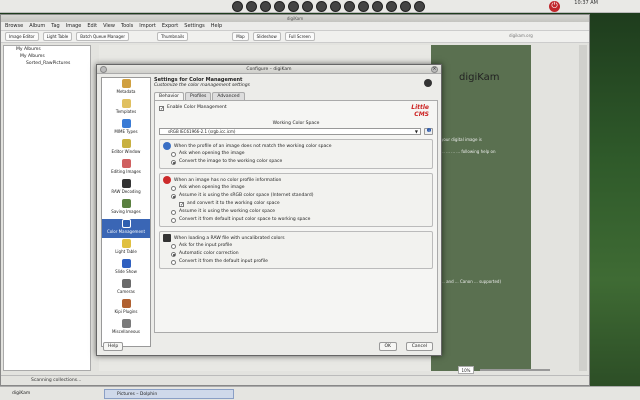 The width and height of the screenshot is (640, 400). I want to click on mismatch-icon, so click(167, 146).